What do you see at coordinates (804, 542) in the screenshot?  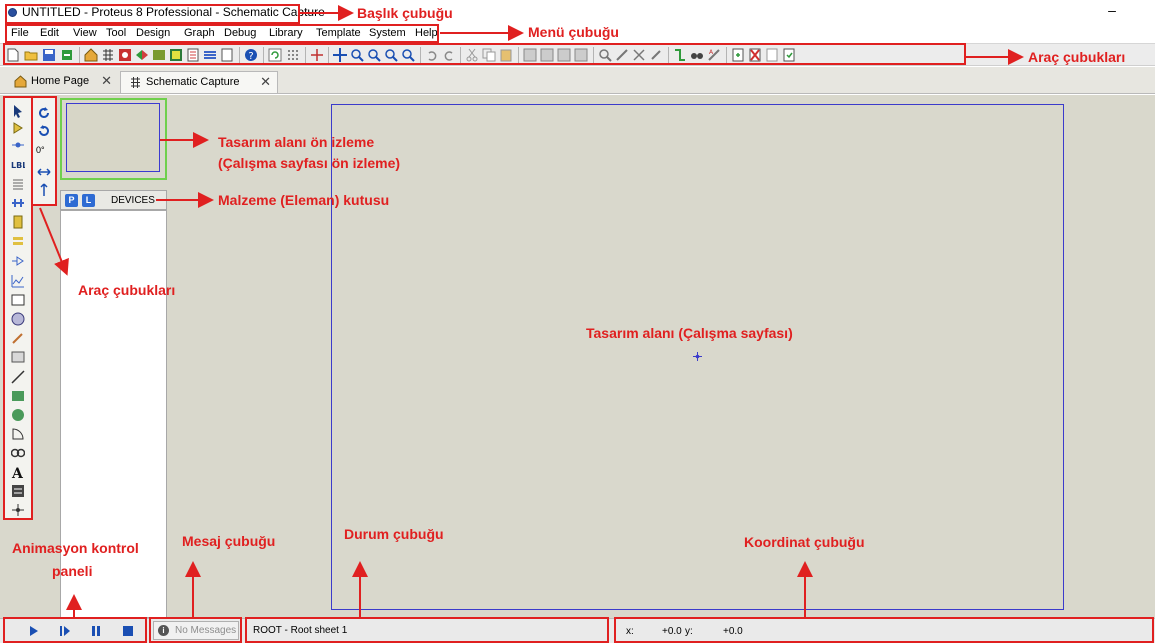 I see `annotation-label-coordinate-bar: Koordinat çubuğu` at bounding box center [804, 542].